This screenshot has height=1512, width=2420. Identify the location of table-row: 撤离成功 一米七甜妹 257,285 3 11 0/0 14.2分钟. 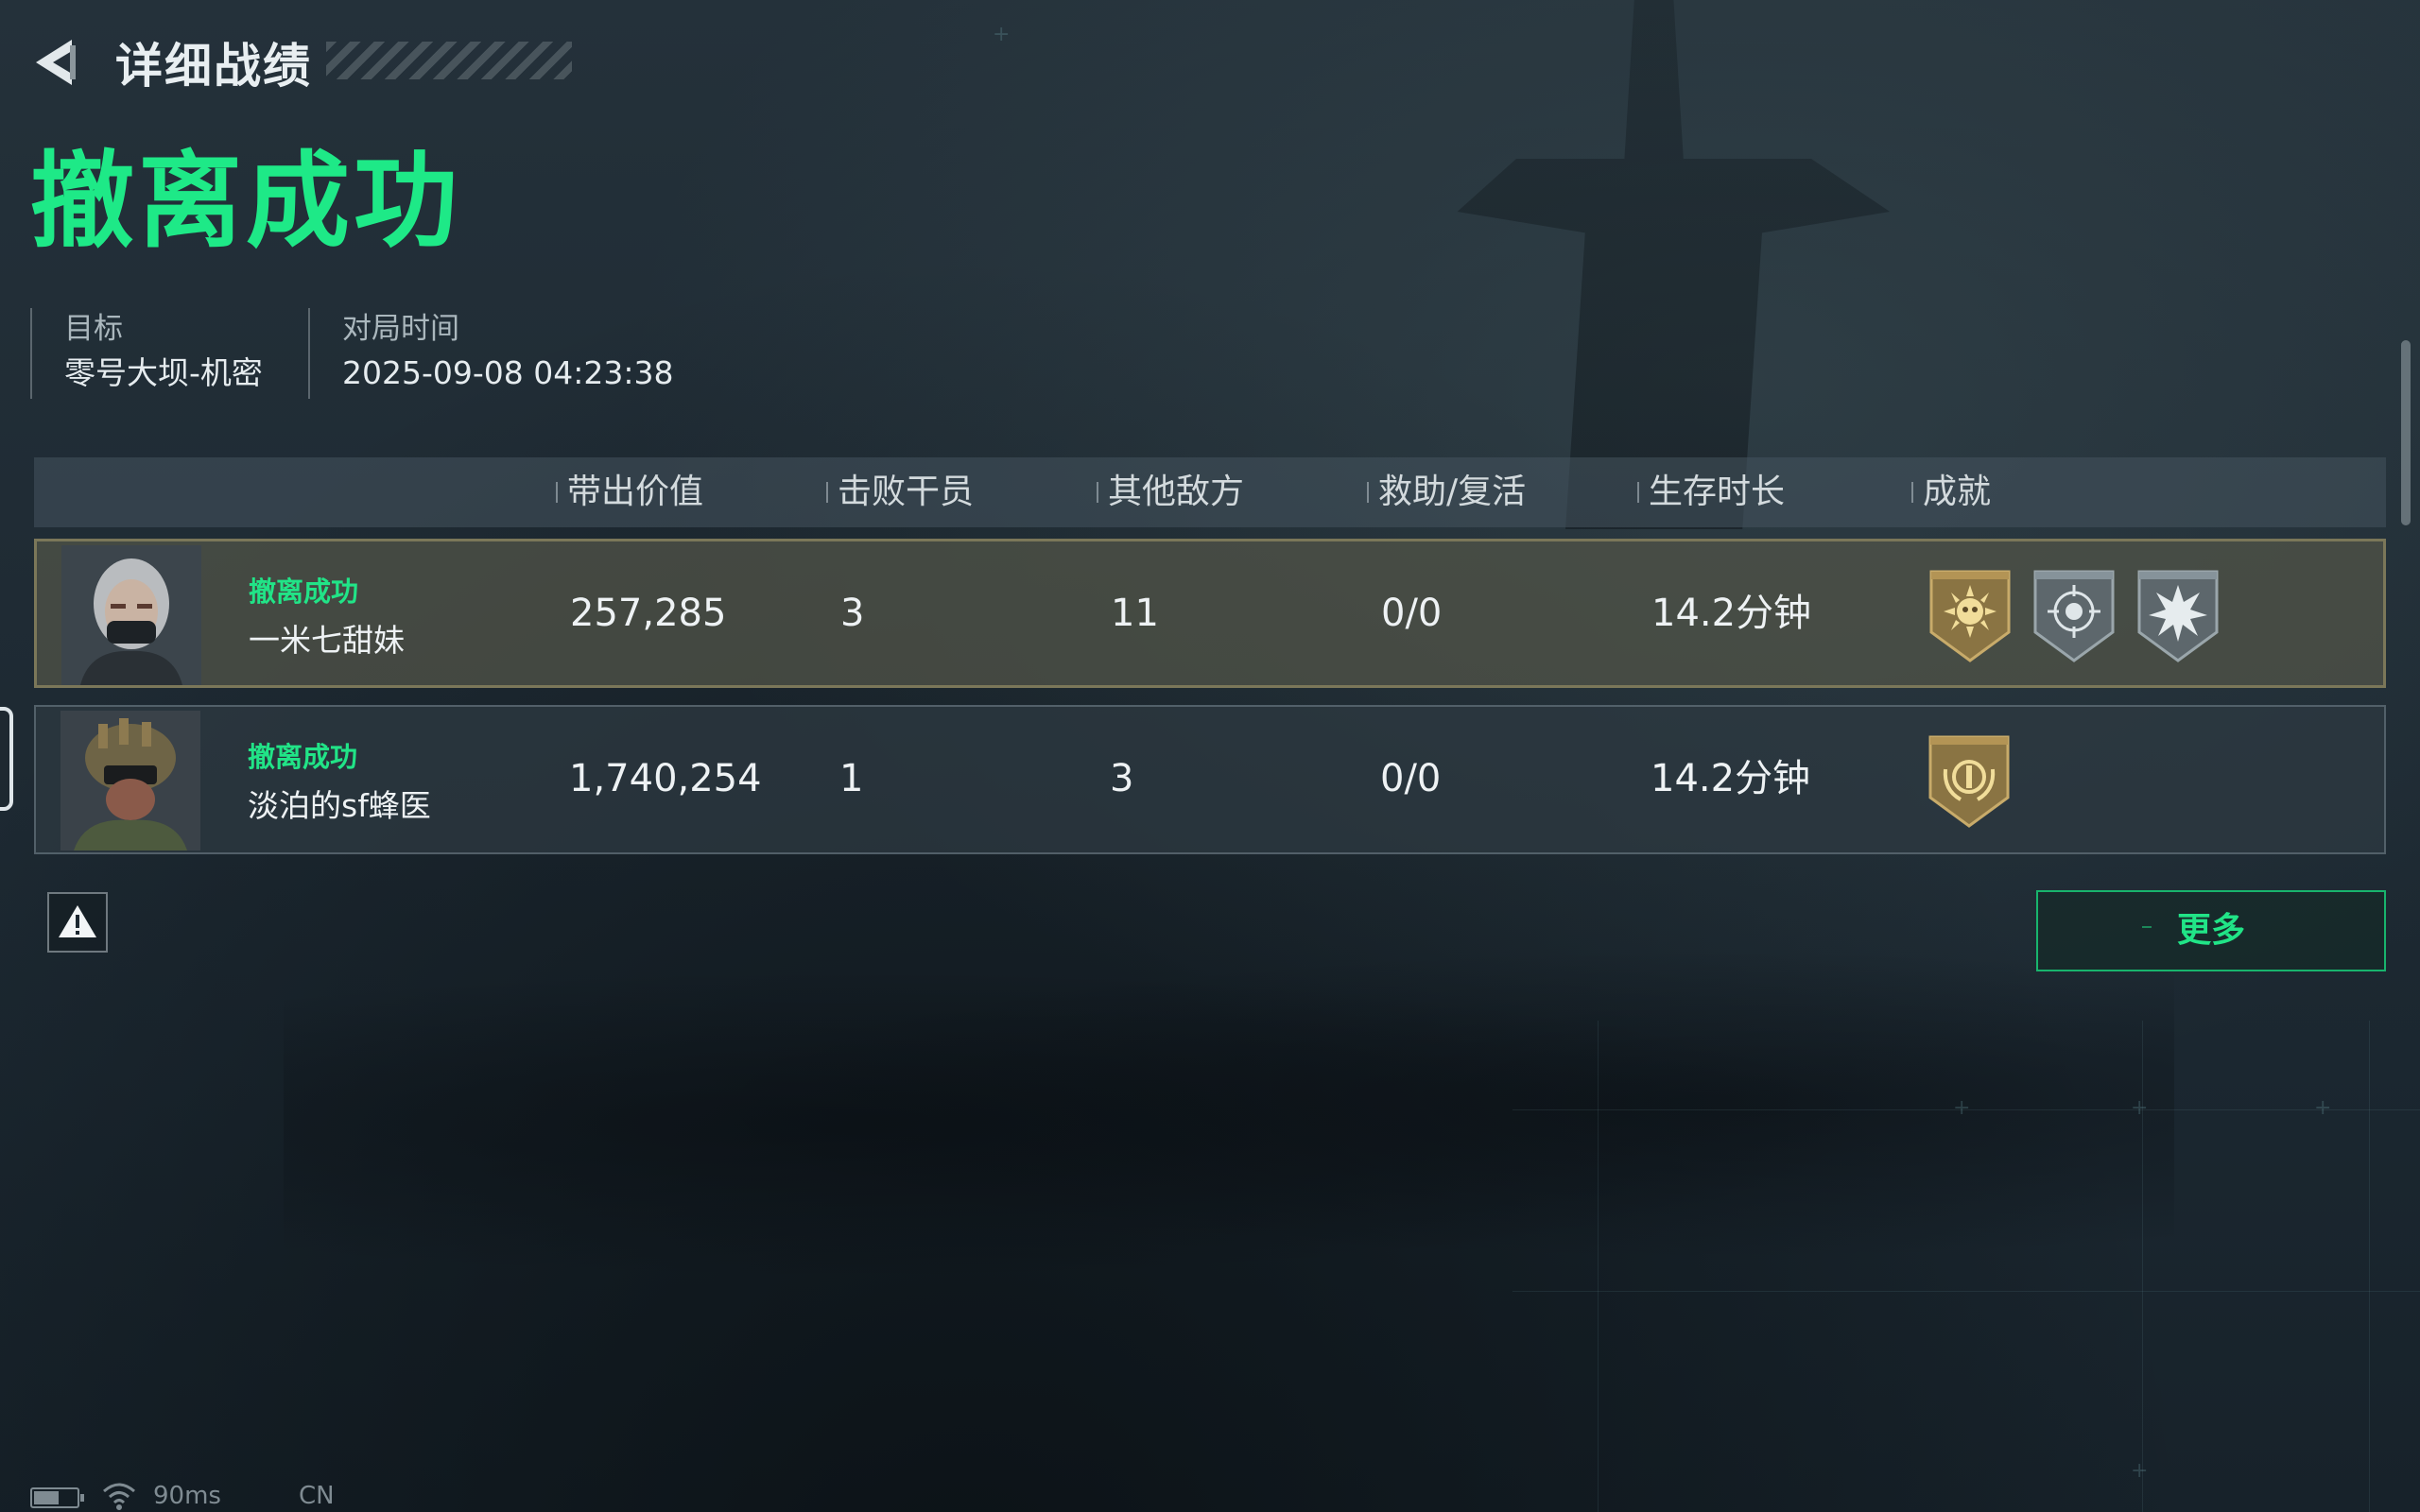
(1210, 613).